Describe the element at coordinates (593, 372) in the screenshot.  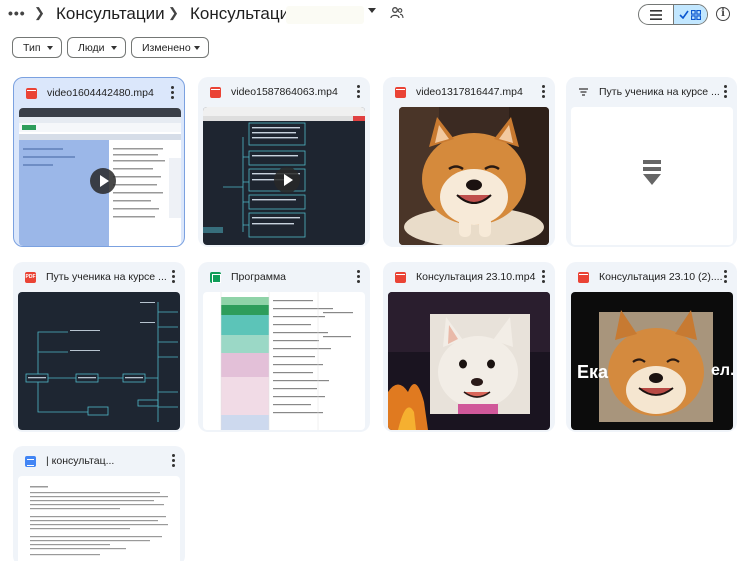
I see `video-overlay-text: Ека` at that location.